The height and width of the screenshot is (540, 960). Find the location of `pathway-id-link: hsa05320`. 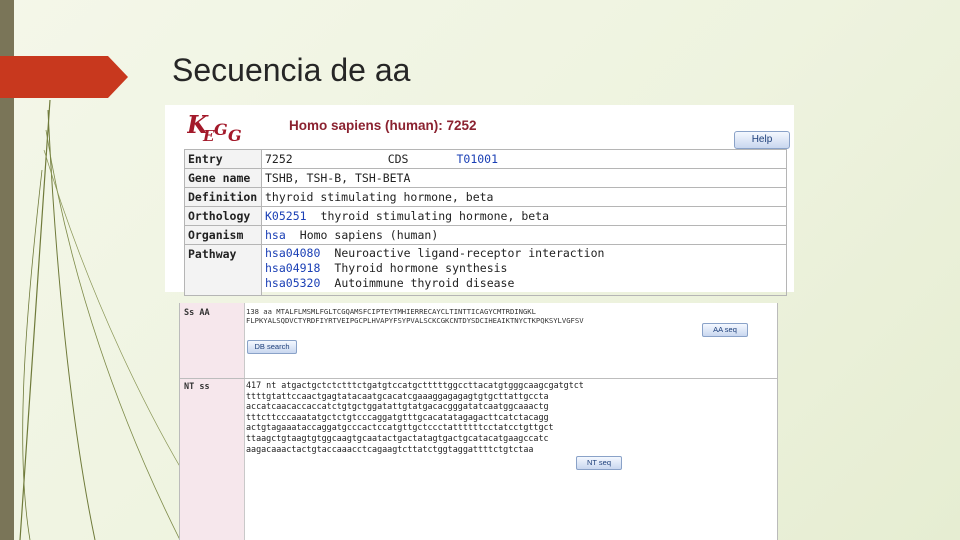

pathway-id-link: hsa05320 is located at coordinates (292, 283).